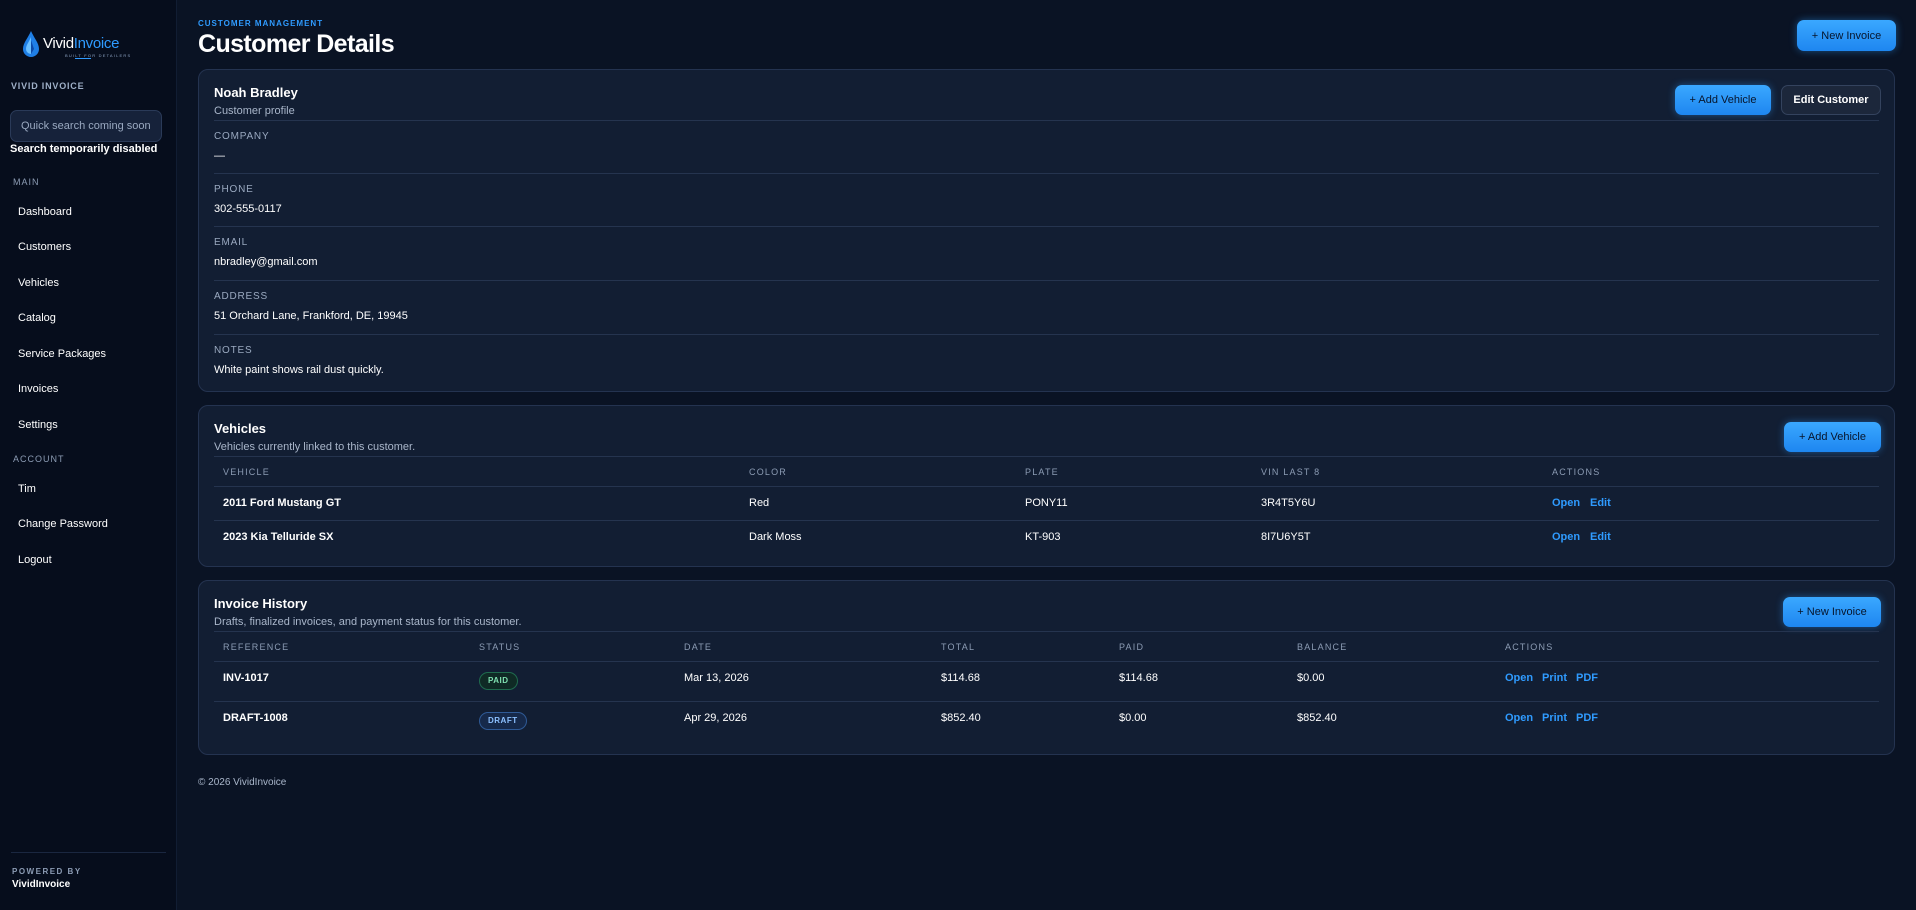  What do you see at coordinates (498, 681) in the screenshot?
I see `status-badge: PAID` at bounding box center [498, 681].